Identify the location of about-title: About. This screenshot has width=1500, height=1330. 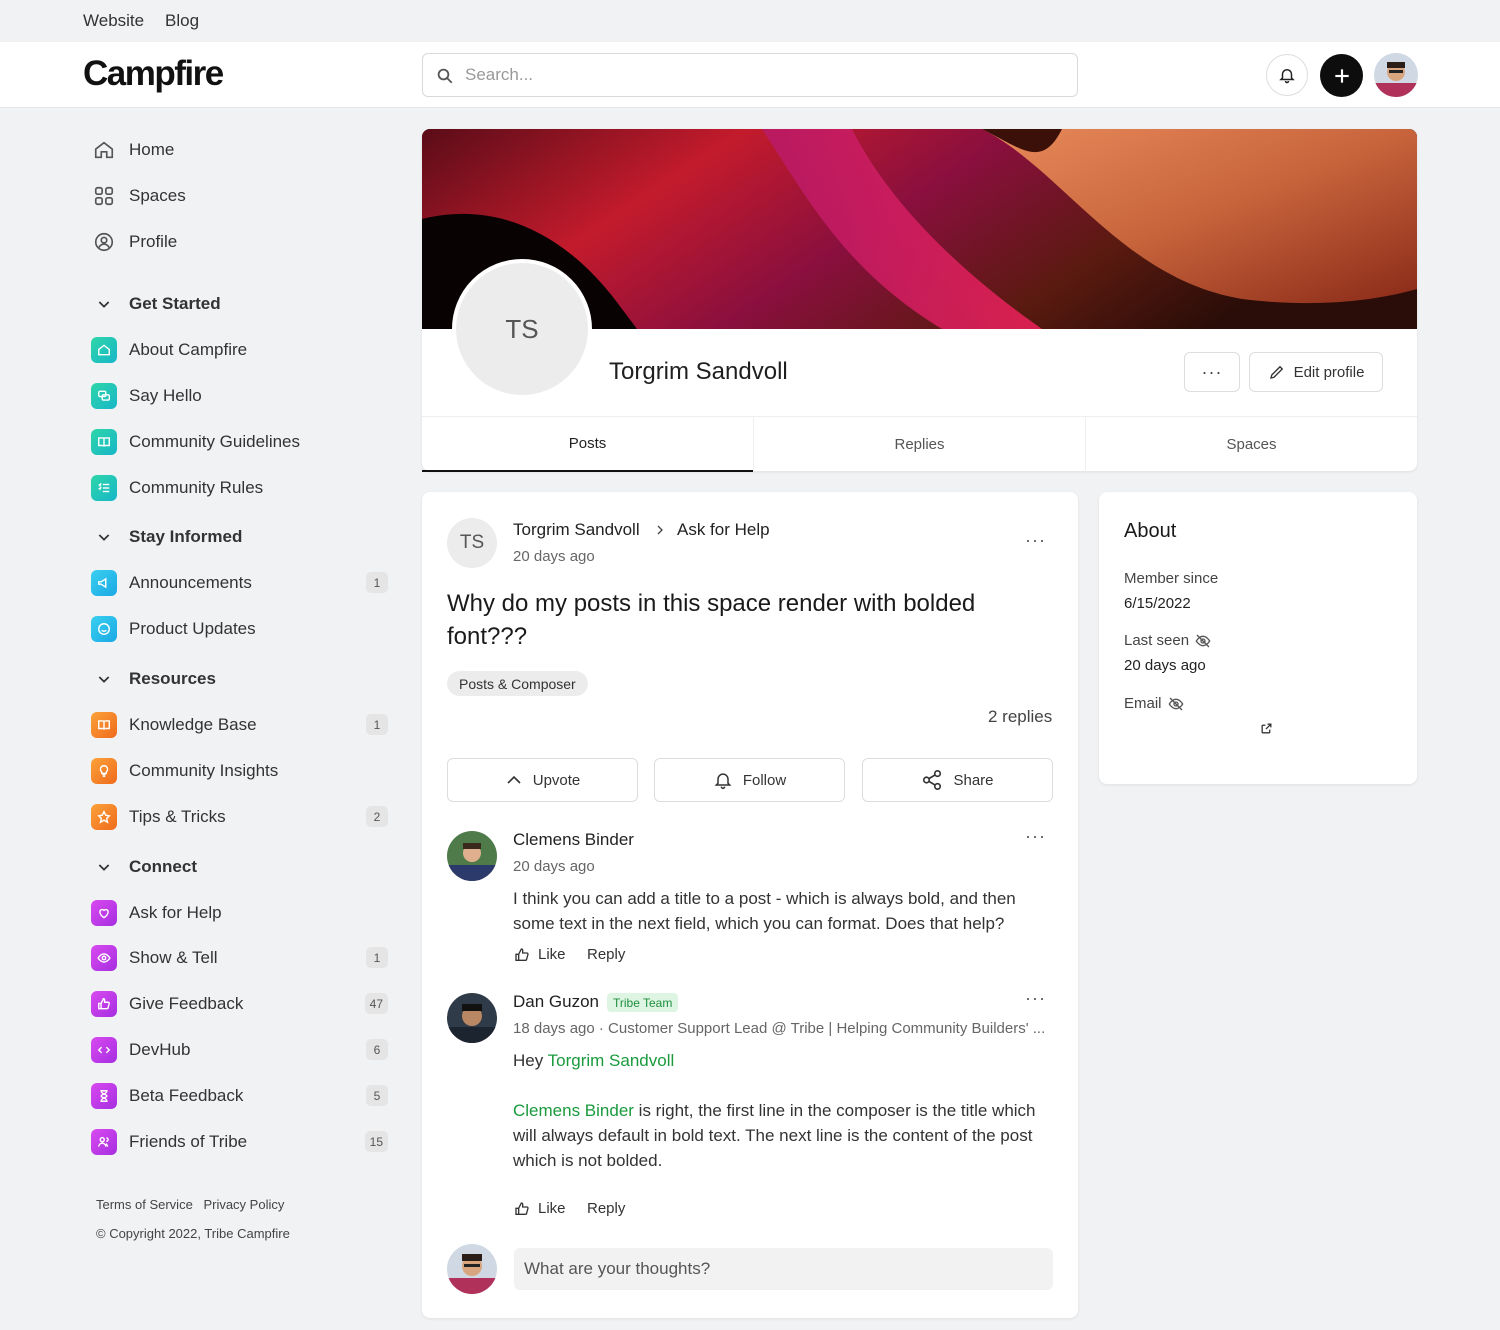
(1150, 531).